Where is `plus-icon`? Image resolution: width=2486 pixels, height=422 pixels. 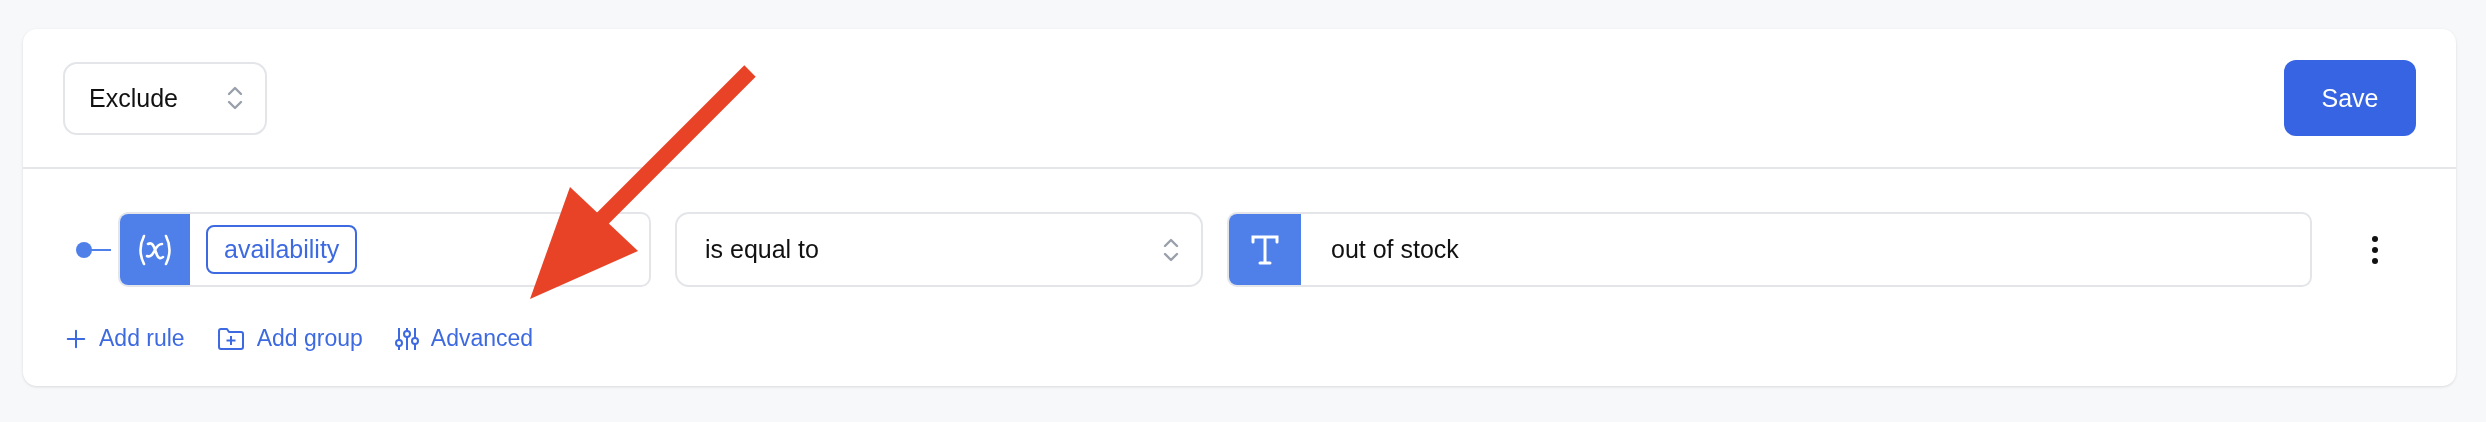 plus-icon is located at coordinates (76, 338).